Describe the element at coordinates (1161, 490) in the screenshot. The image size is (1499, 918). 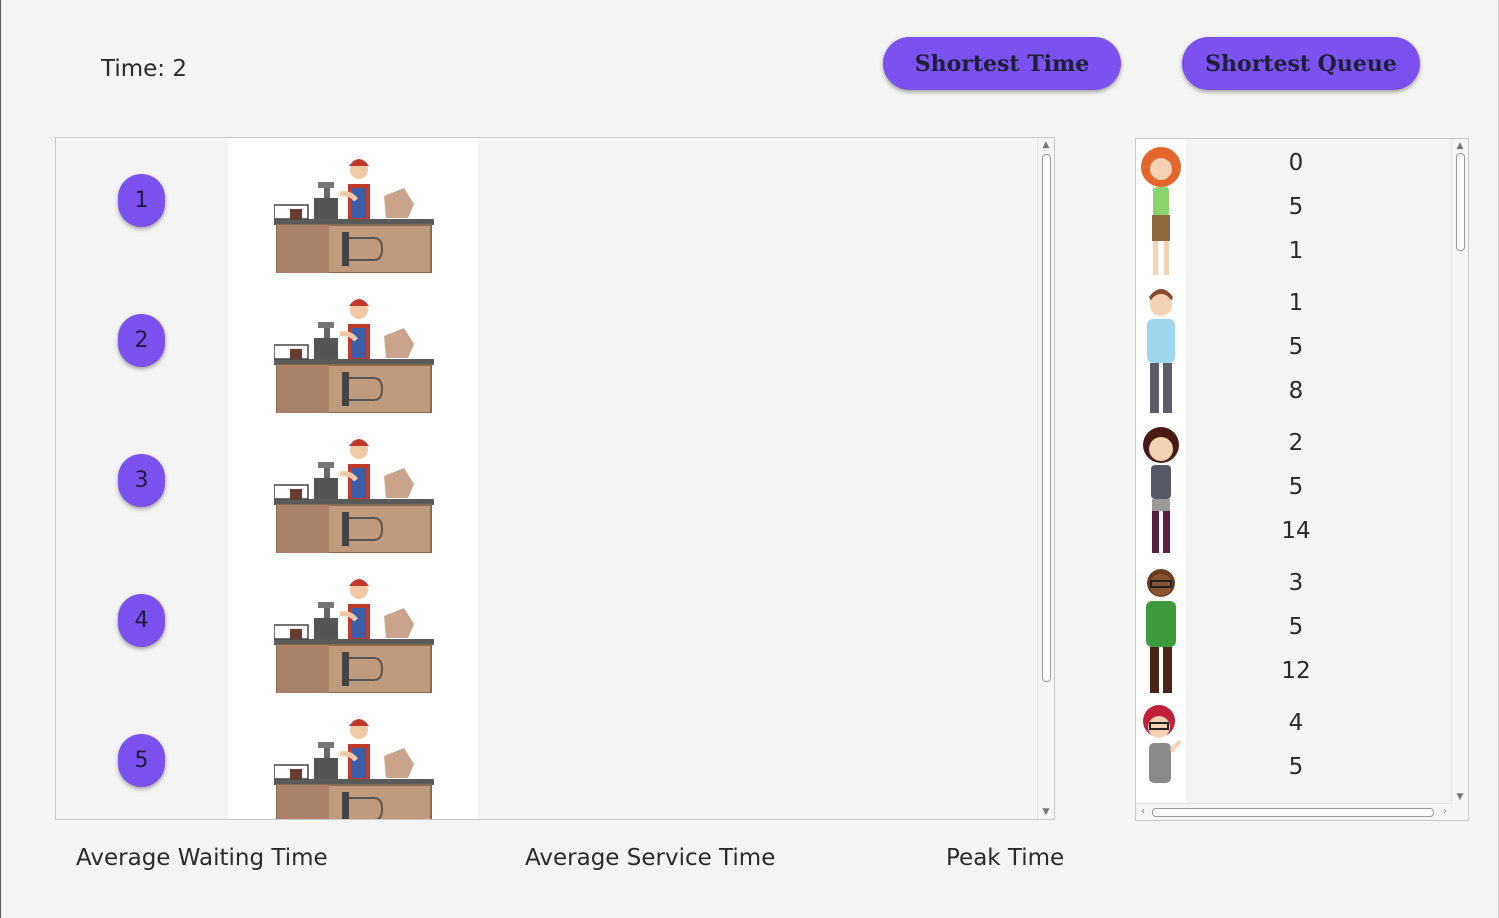
I see `woman-dark-hair-avatar-icon` at that location.